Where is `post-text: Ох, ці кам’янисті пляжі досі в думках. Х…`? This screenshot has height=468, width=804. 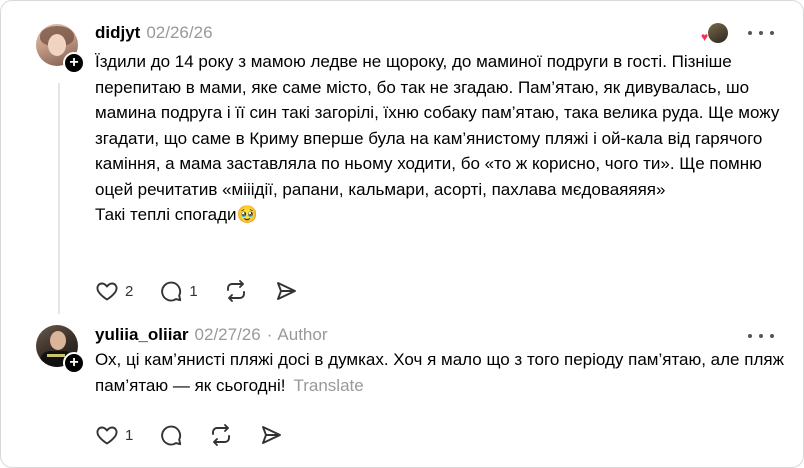 post-text: Ох, ці кам’янисті пляжі досі в думках. Х… is located at coordinates (445, 372).